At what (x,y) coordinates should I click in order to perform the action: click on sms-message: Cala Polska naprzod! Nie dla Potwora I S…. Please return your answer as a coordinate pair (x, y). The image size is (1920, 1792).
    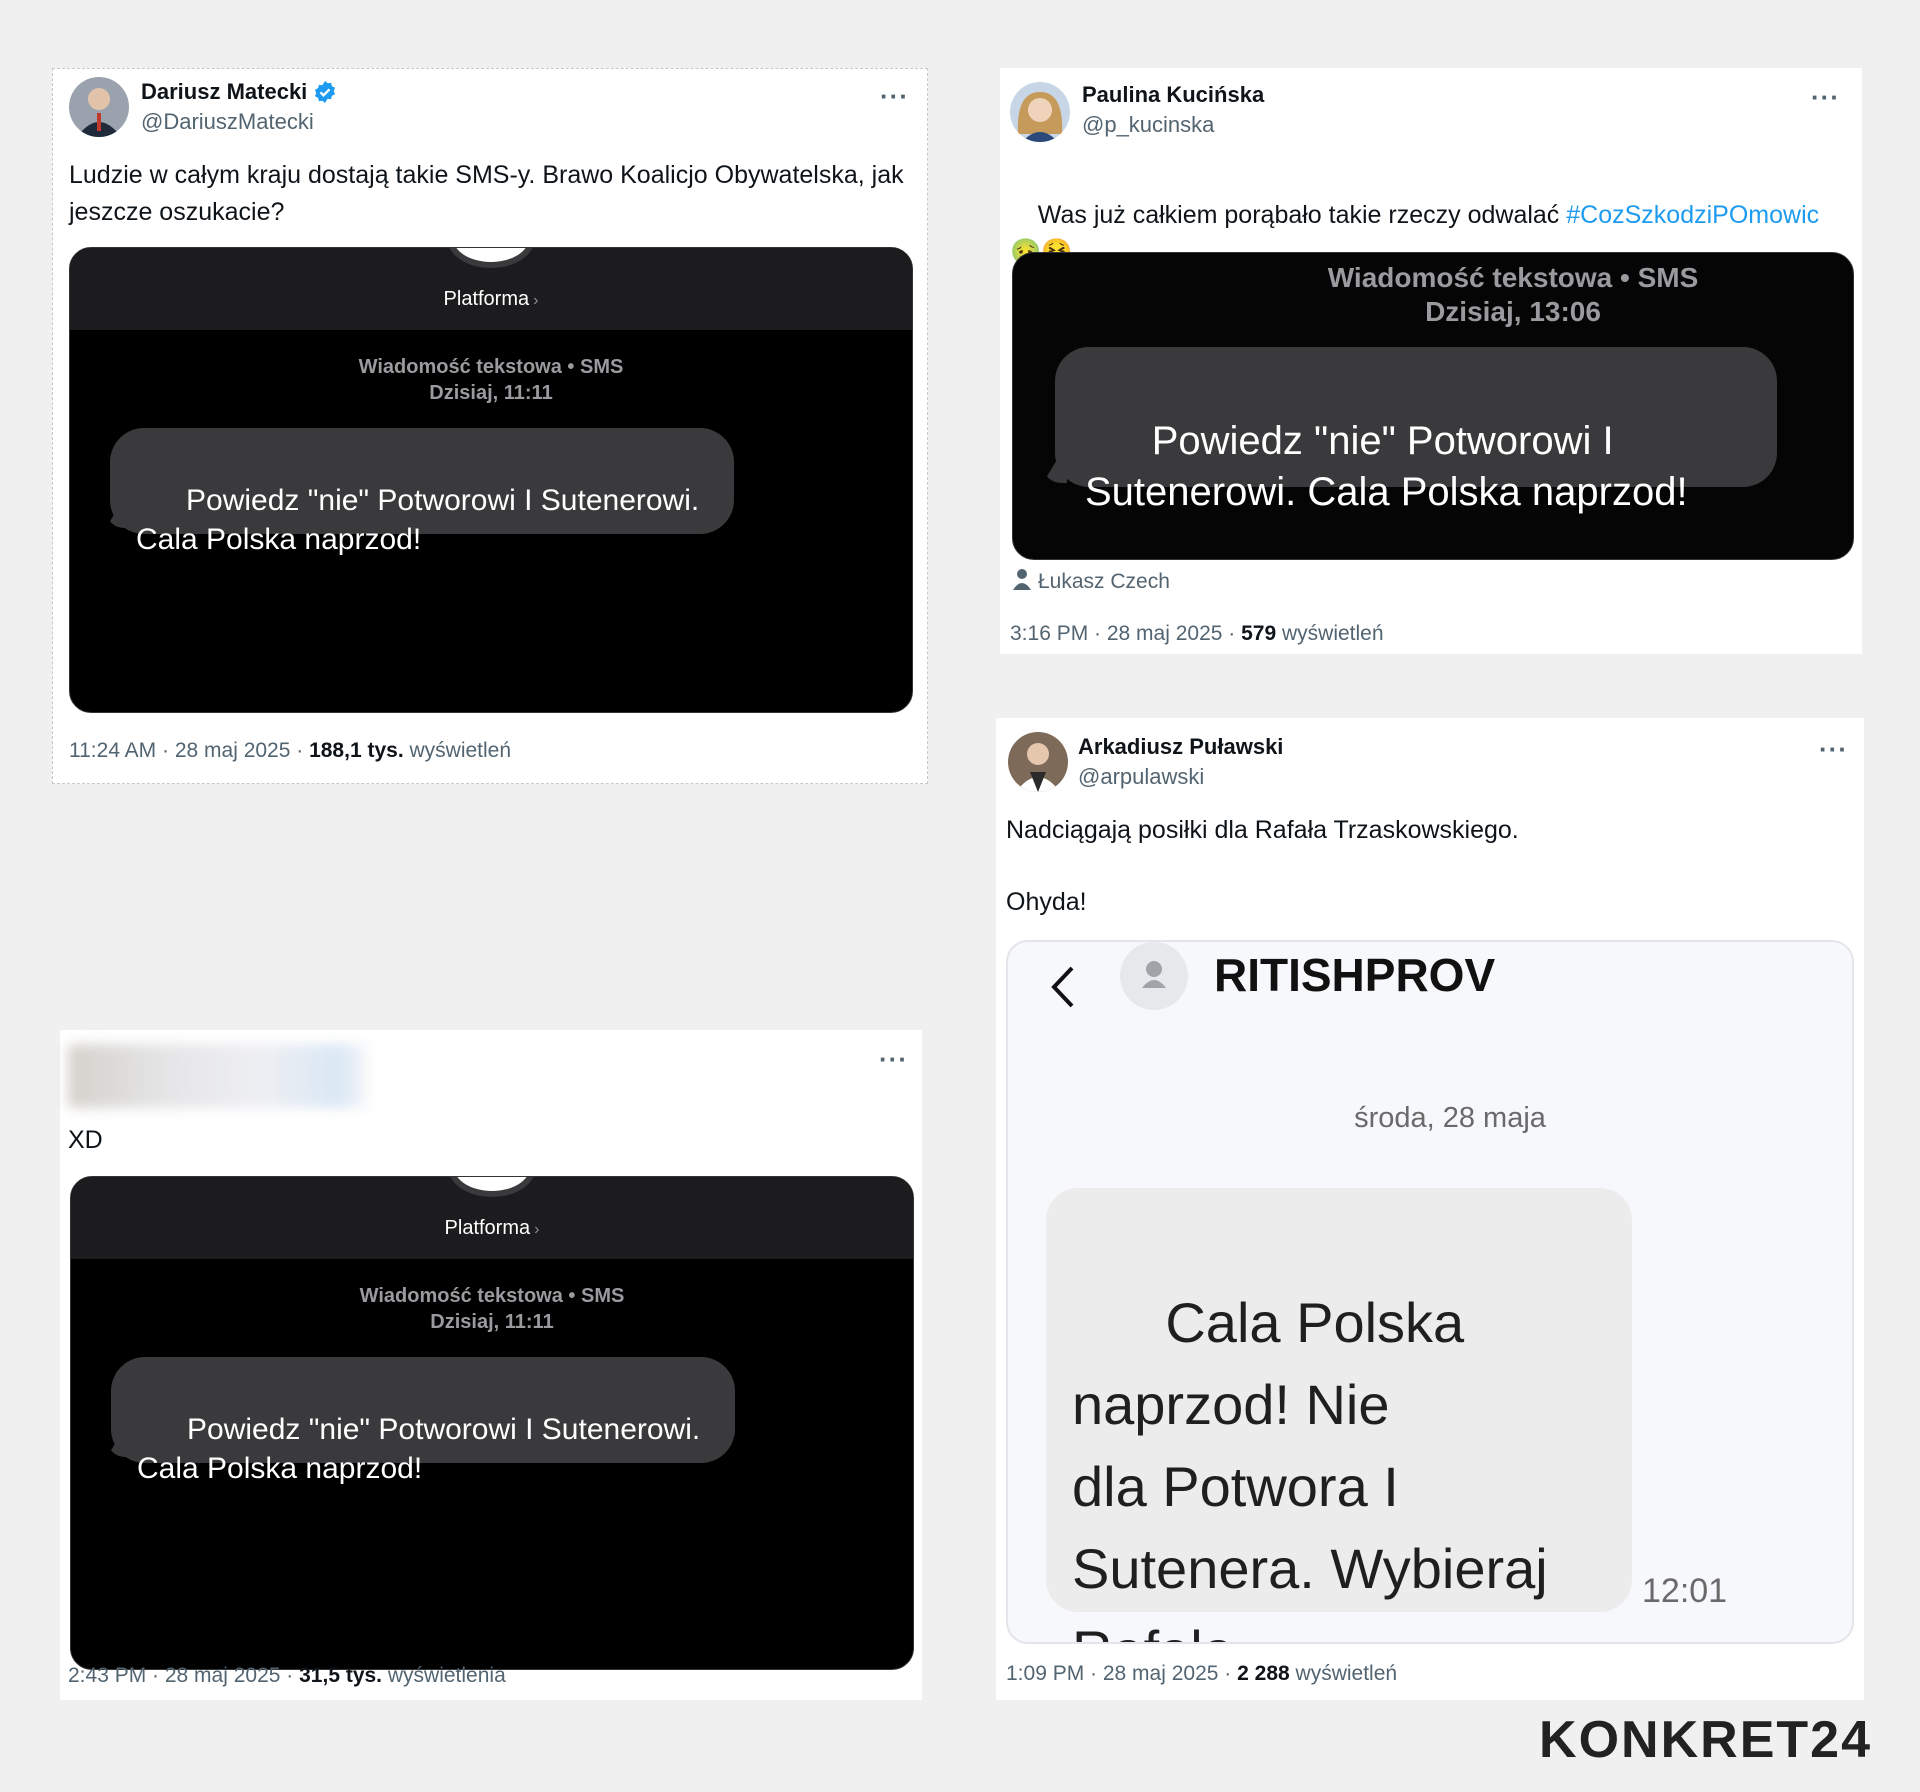
    Looking at the image, I should click on (1310, 1466).